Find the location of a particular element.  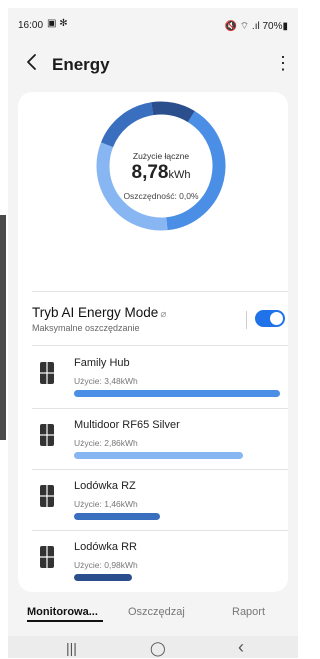

status-bar: 16:00 ▣ ✻ 🔇 ⌔ .ıl 70%▮ is located at coordinates (153, 23).